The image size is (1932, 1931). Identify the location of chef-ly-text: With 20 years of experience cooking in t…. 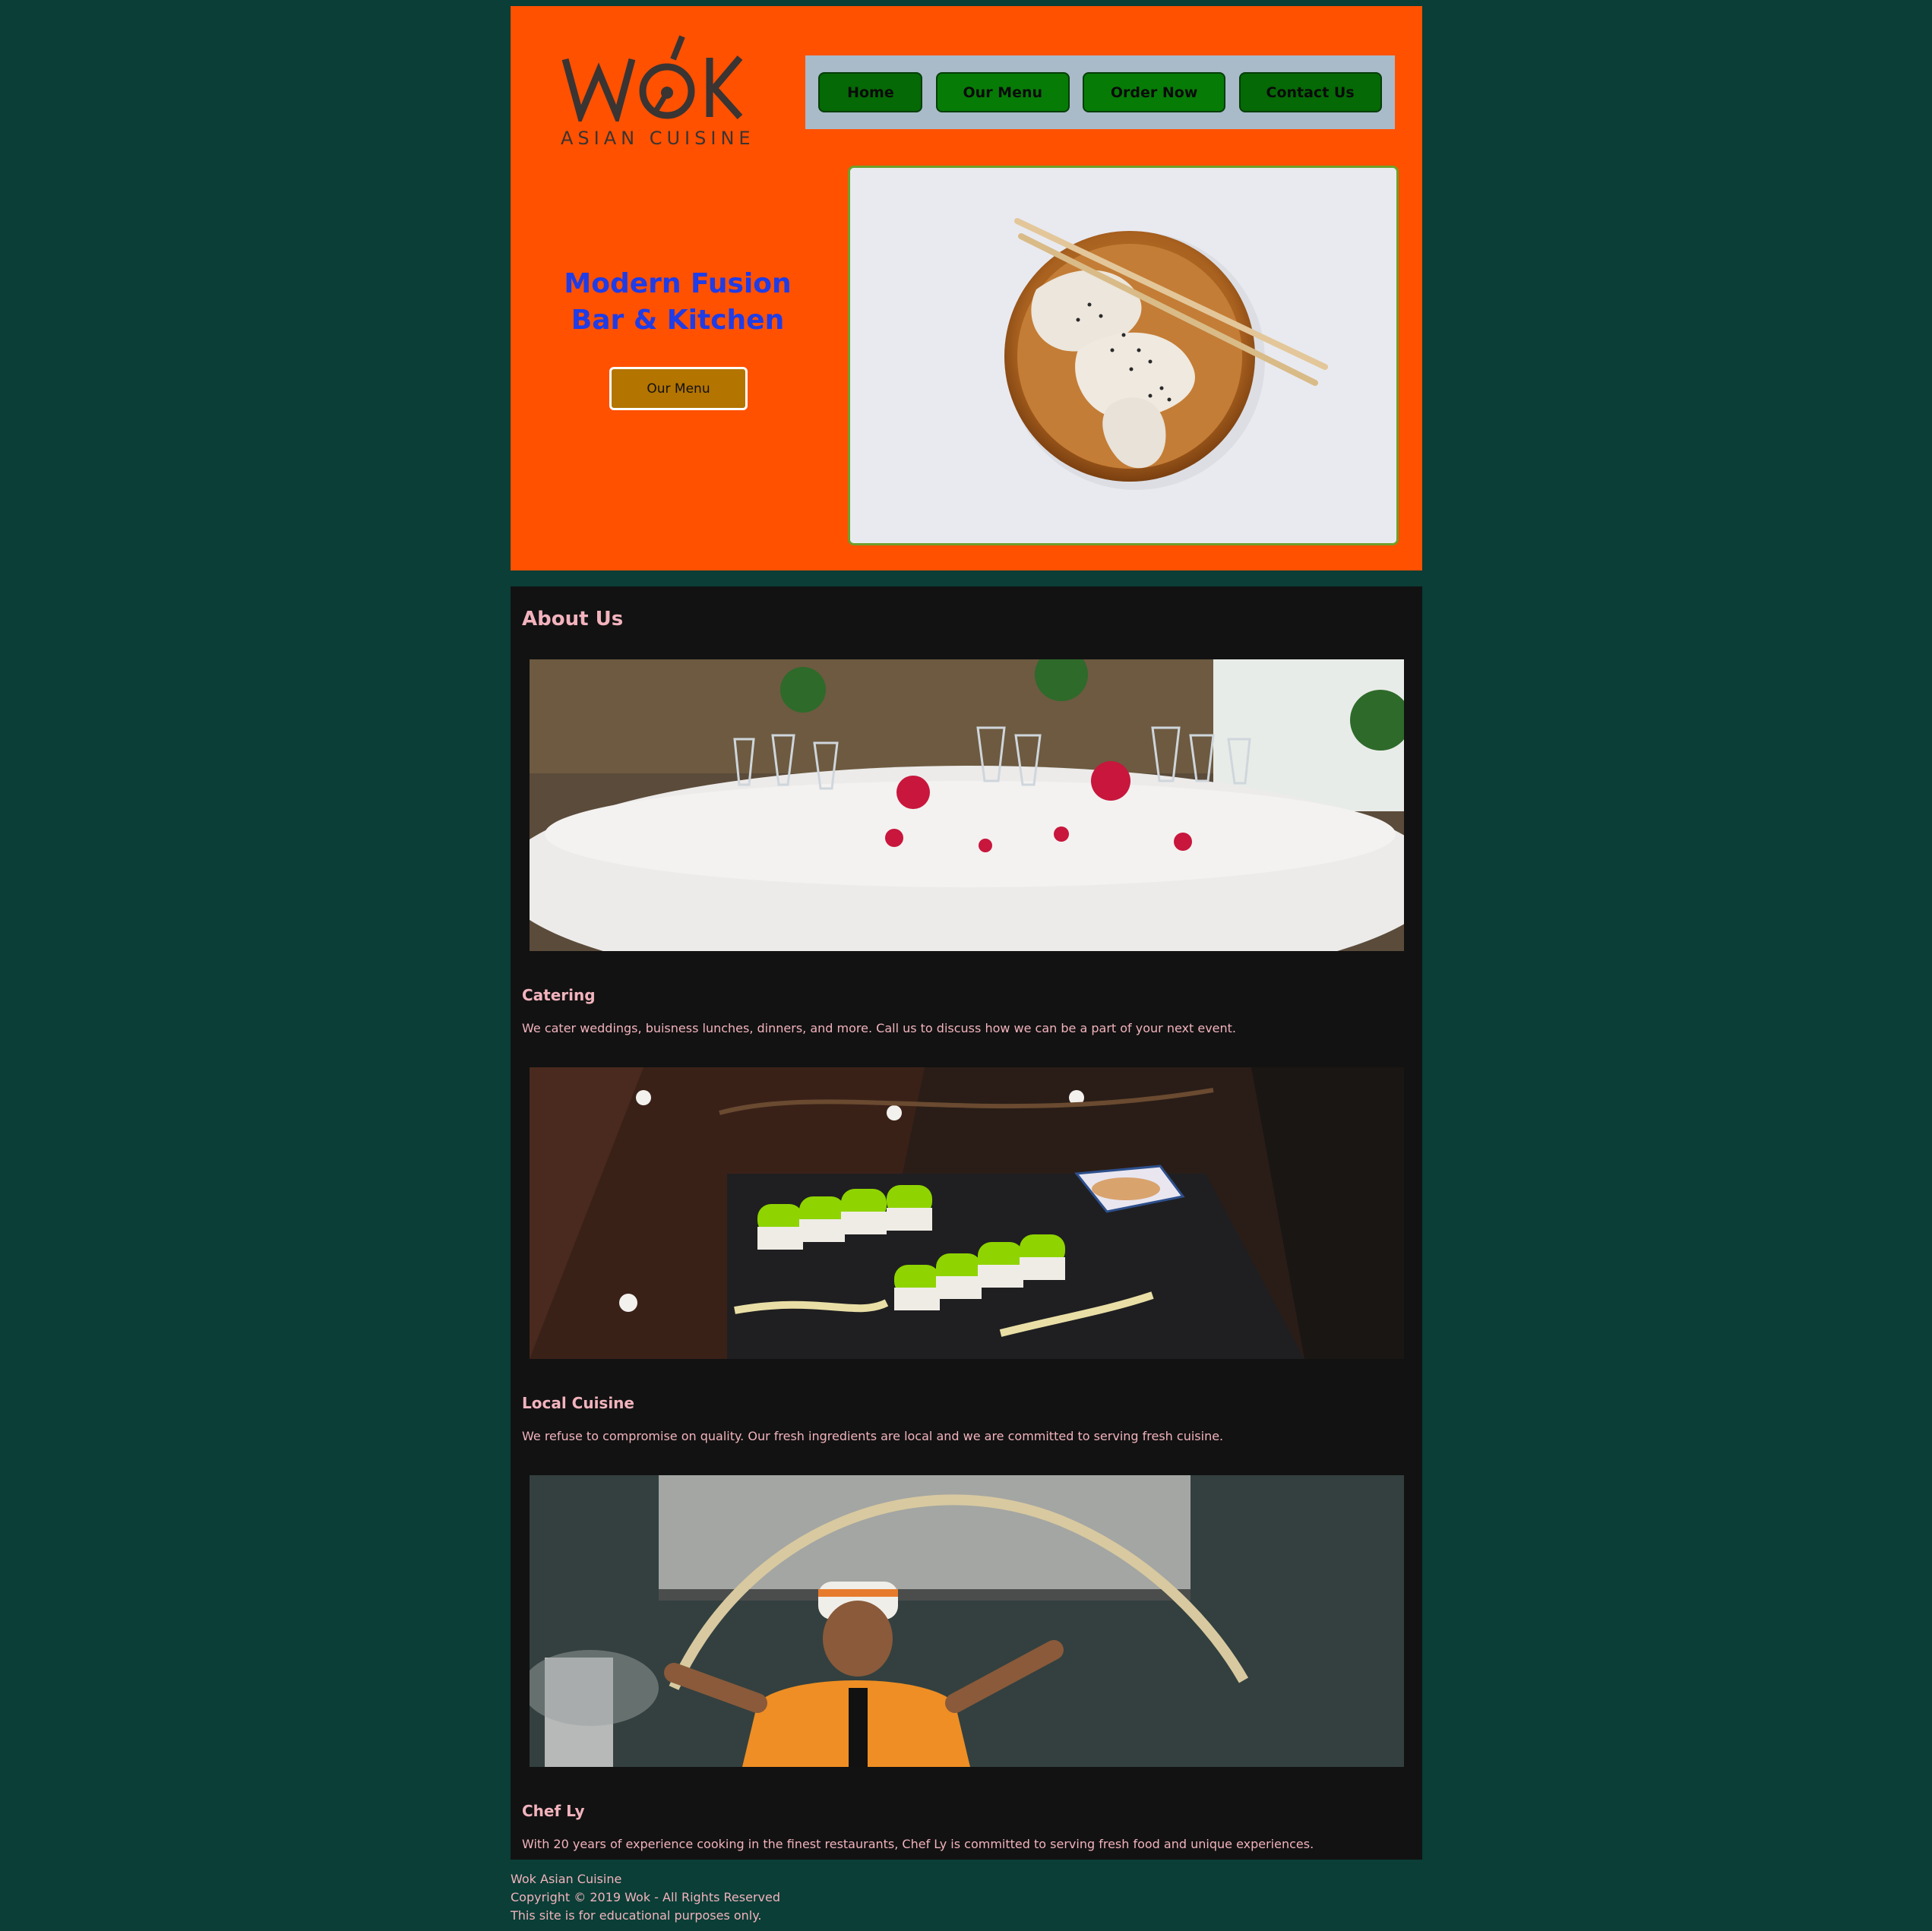
(918, 1844).